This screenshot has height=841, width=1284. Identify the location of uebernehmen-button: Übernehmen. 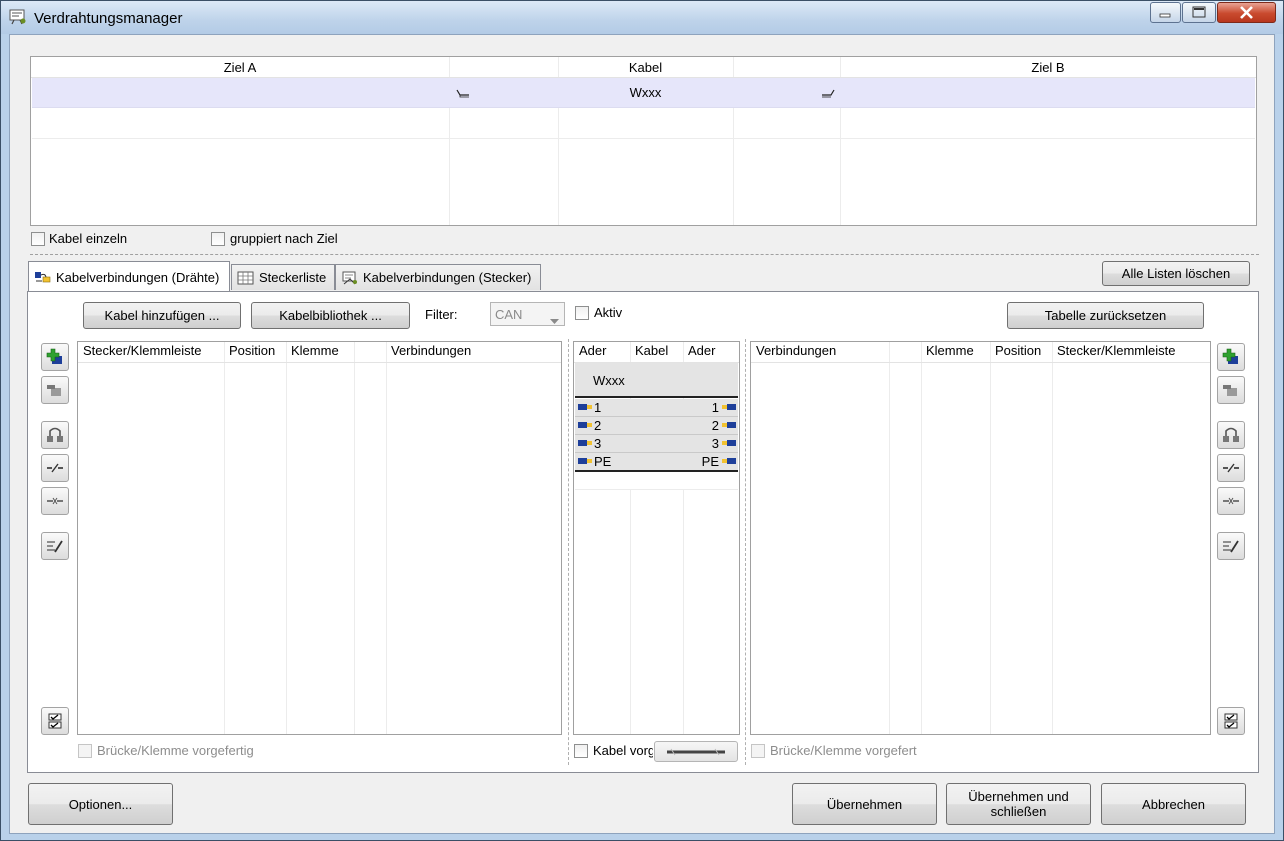
(864, 804).